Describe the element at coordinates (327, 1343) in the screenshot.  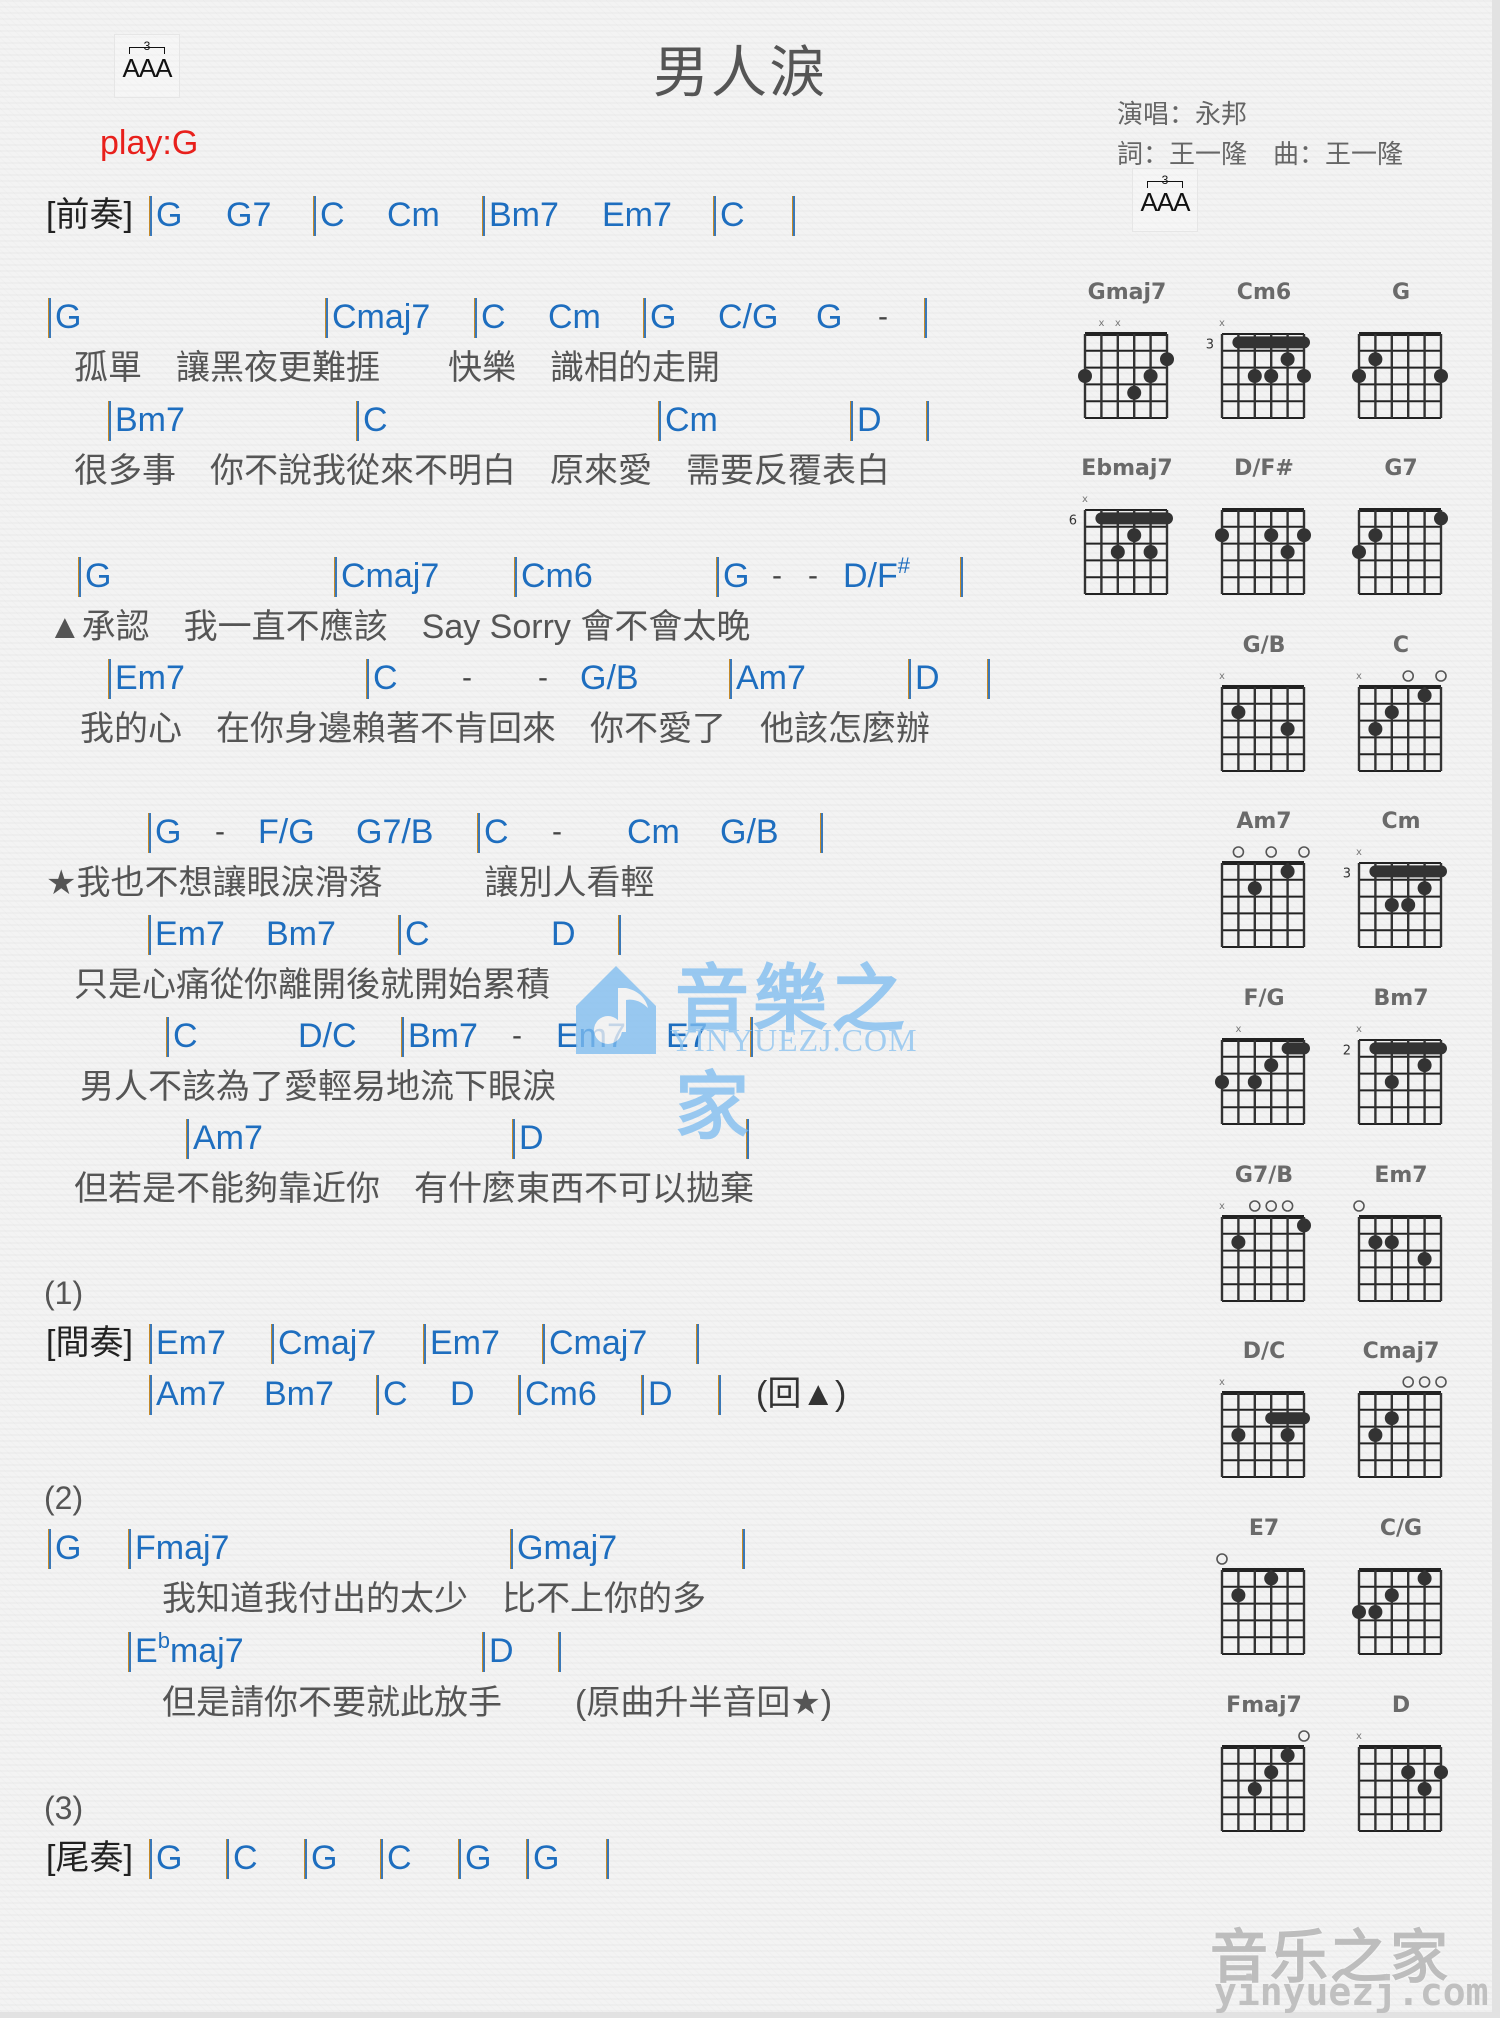
I see `chord: Cmaj7` at that location.